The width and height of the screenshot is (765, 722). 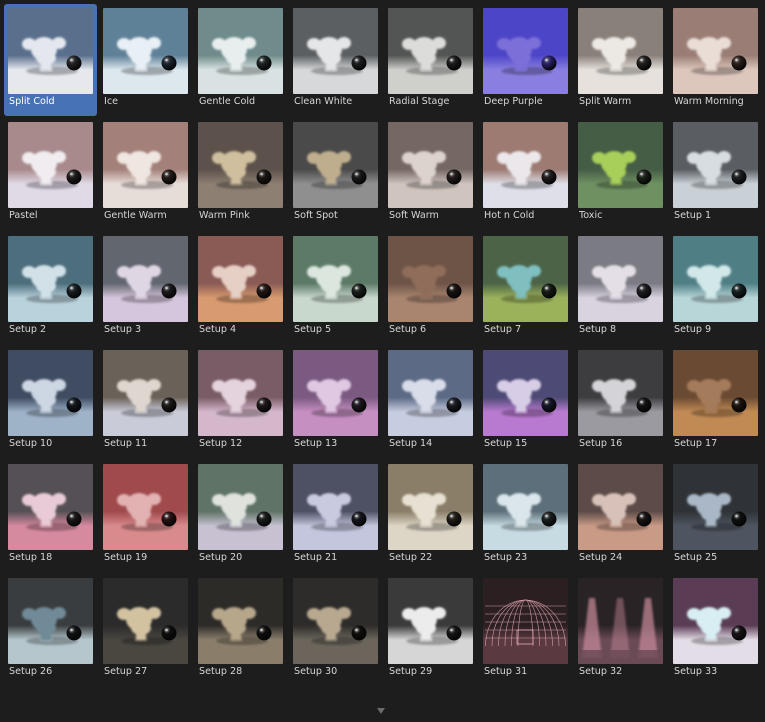 I want to click on preset-tile: Setup 18, so click(x=50, y=516).